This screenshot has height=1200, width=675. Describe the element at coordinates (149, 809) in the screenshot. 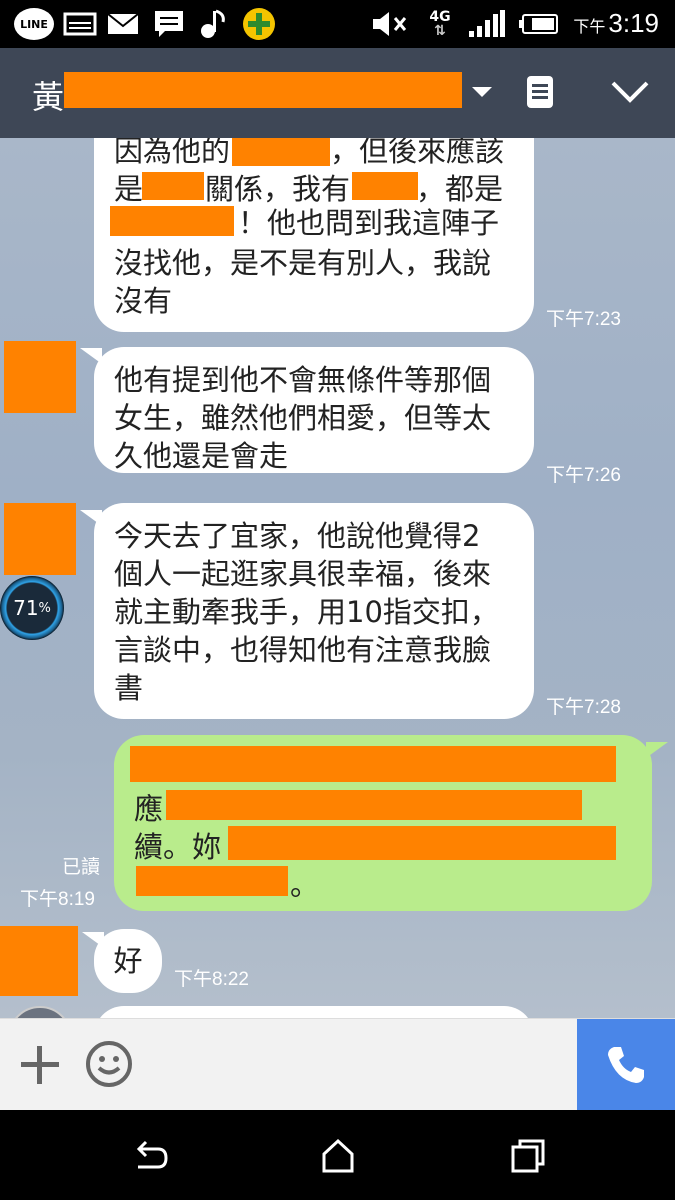

I see `message-text: 應` at that location.